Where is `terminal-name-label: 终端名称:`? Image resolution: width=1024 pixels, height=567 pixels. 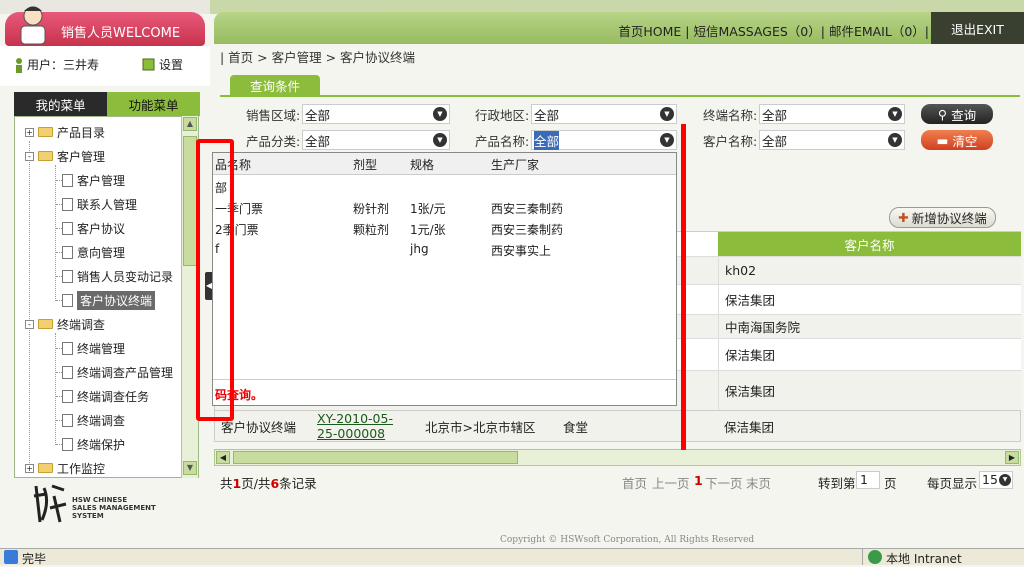
terminal-name-label: 终端名称: is located at coordinates (730, 115).